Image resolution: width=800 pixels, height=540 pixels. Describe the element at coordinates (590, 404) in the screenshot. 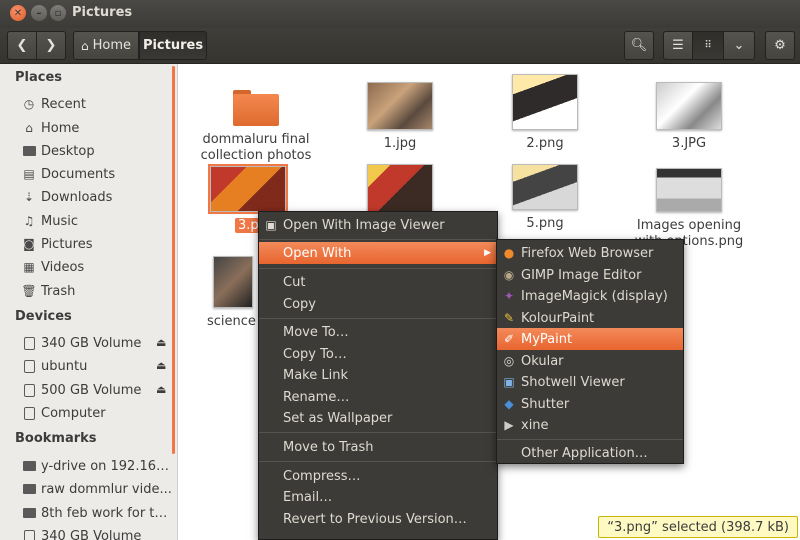

I see `app-item-shutter: ◆ Shutter` at that location.